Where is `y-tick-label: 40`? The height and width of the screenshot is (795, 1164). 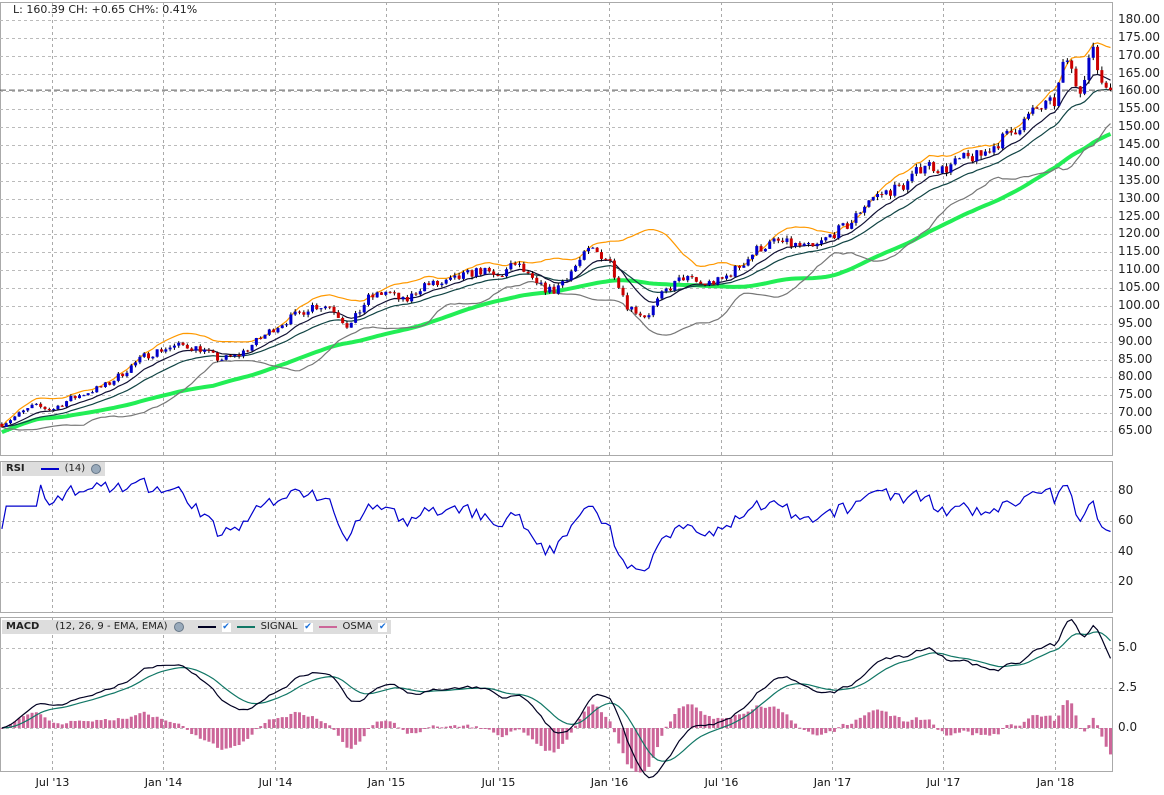 y-tick-label: 40 is located at coordinates (1126, 550).